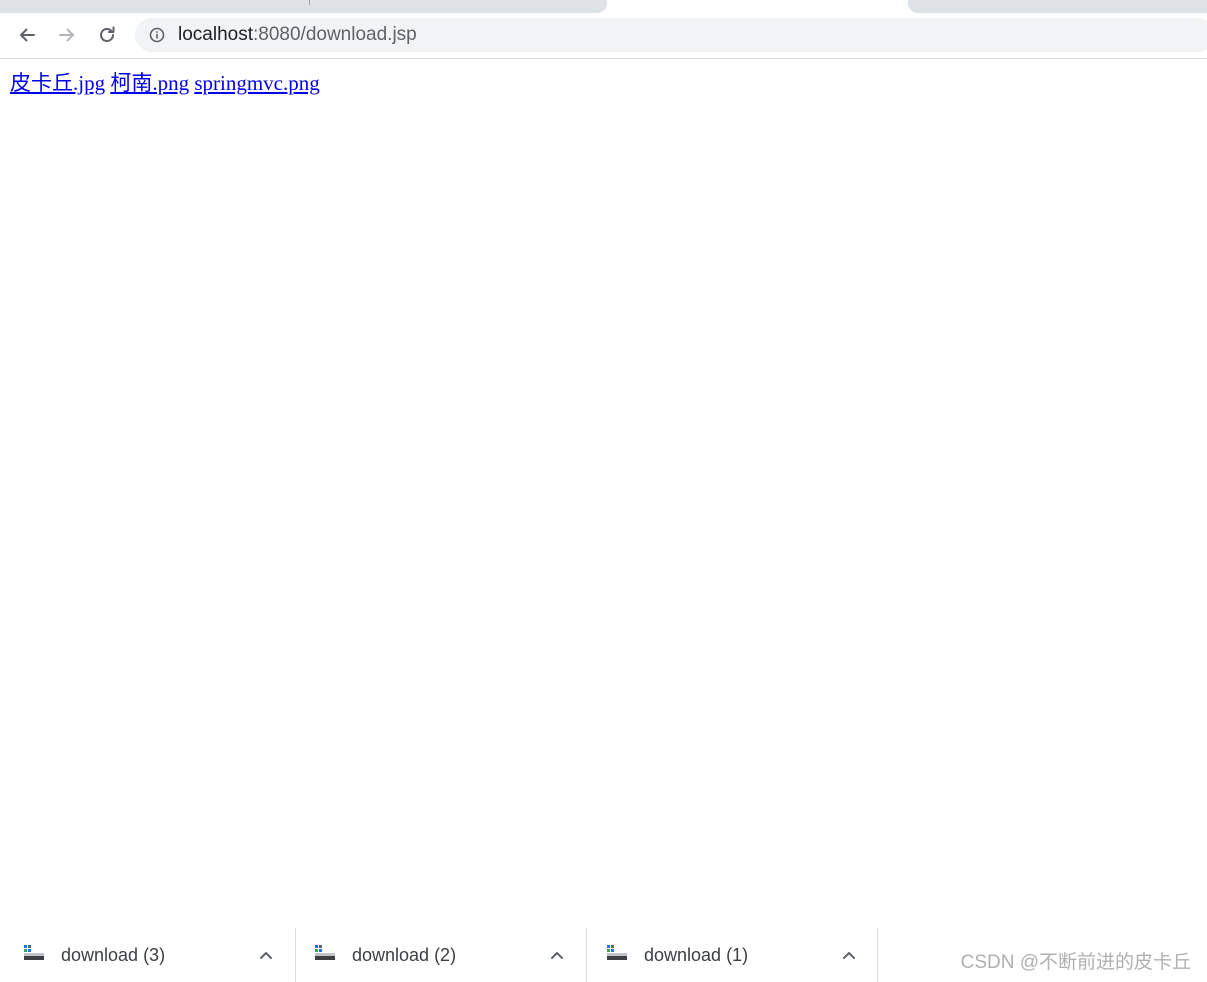  What do you see at coordinates (113, 955) in the screenshot?
I see `download-filename: download (3)` at bounding box center [113, 955].